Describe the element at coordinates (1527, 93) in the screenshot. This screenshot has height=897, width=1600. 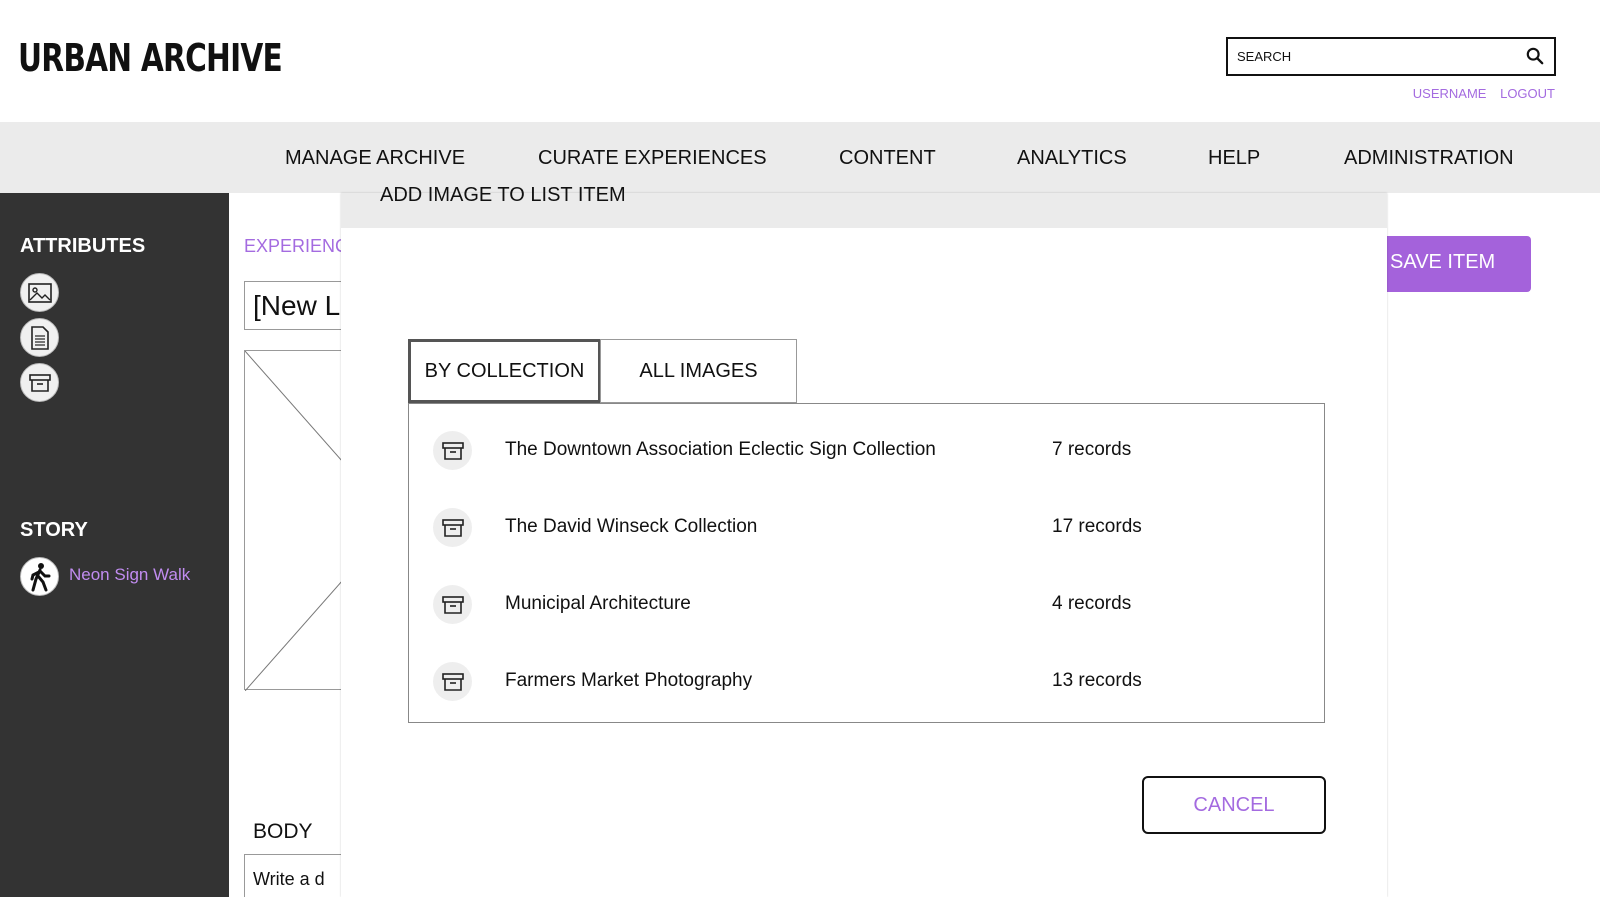
I see `logout-link: LOGOUT` at that location.